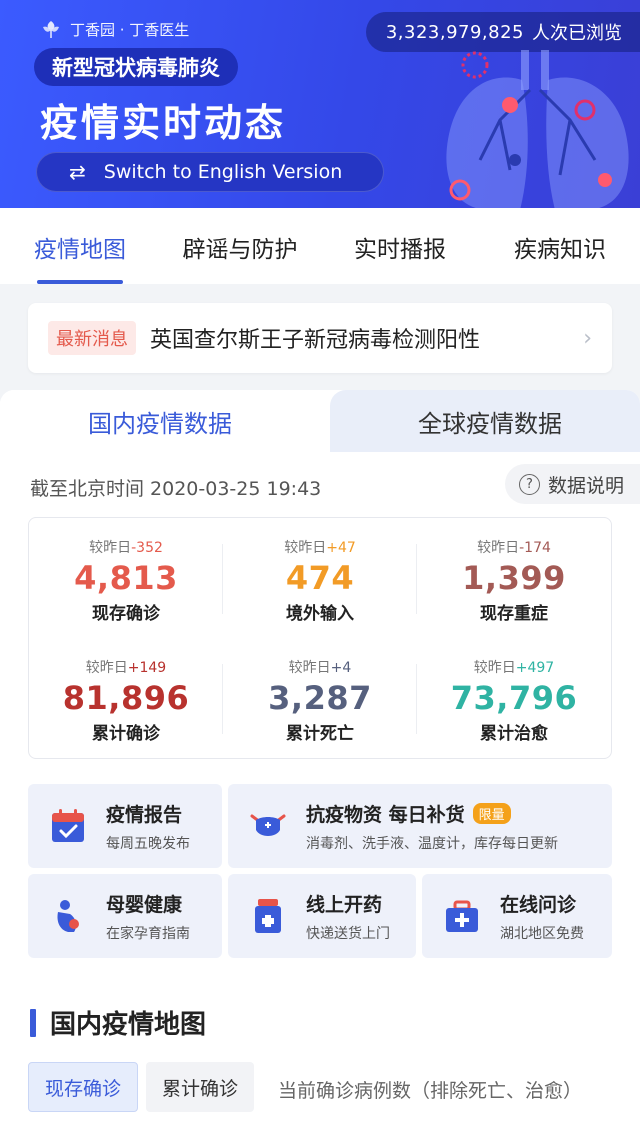 The height and width of the screenshot is (1123, 640). What do you see at coordinates (577, 33) in the screenshot?
I see `views-suffix: 人次已浏览` at bounding box center [577, 33].